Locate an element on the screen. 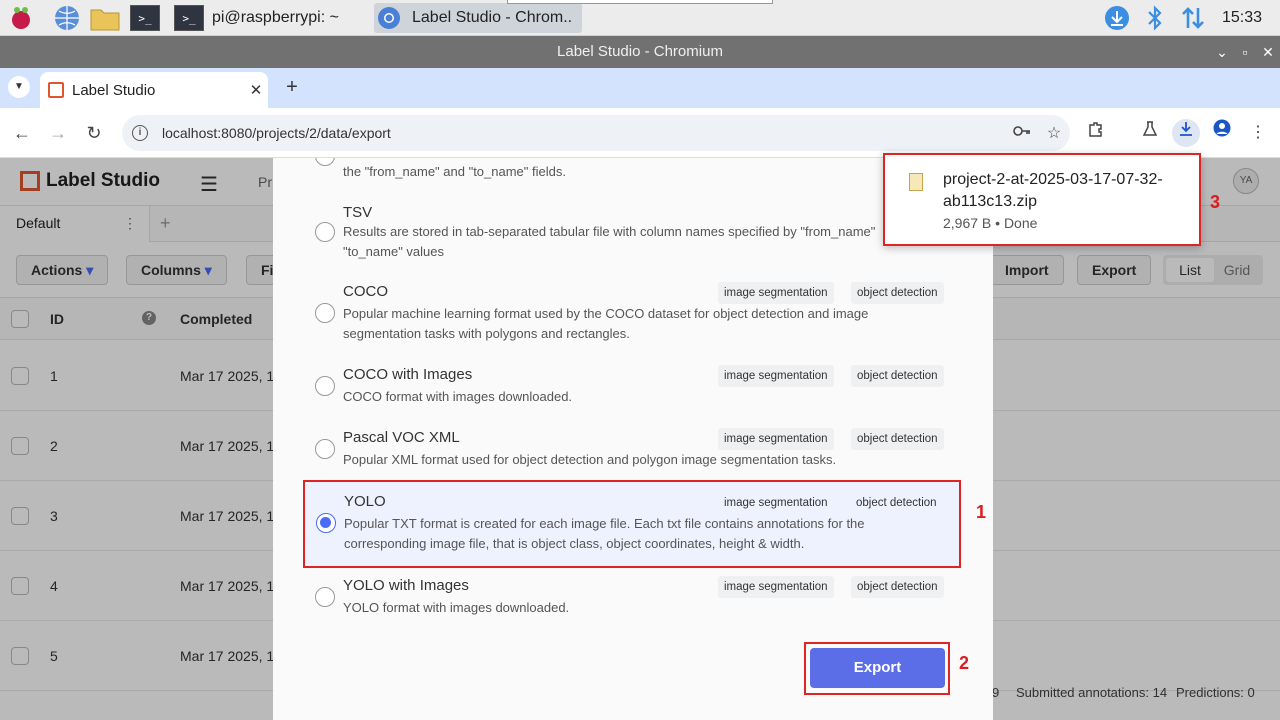  raspberry-menu-button is located at coordinates (21, 18).